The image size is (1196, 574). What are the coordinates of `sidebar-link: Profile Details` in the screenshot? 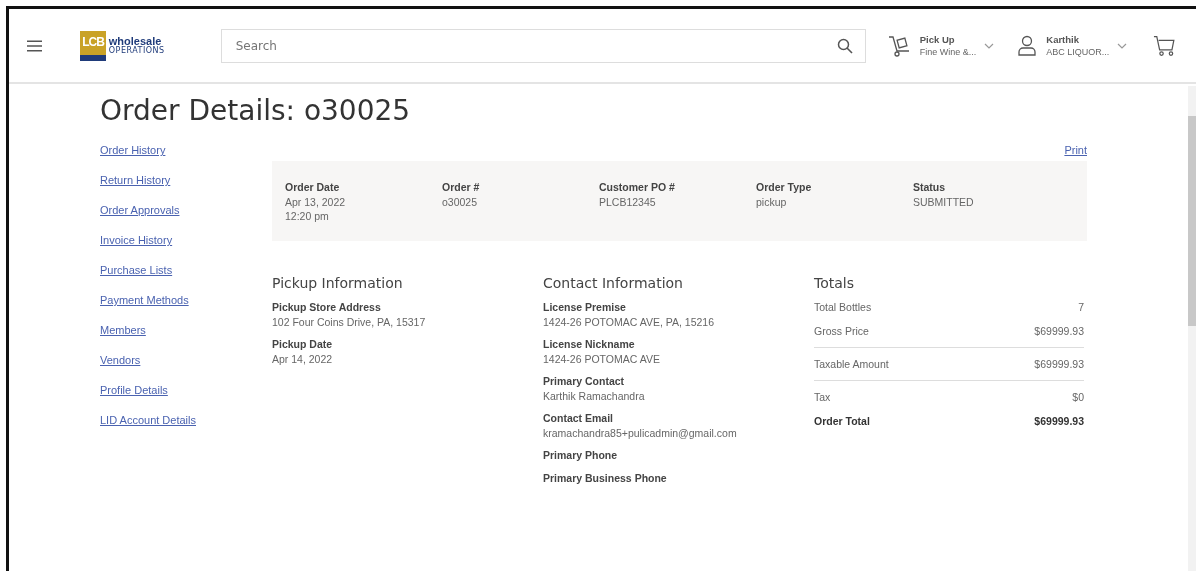 It's located at (186, 390).